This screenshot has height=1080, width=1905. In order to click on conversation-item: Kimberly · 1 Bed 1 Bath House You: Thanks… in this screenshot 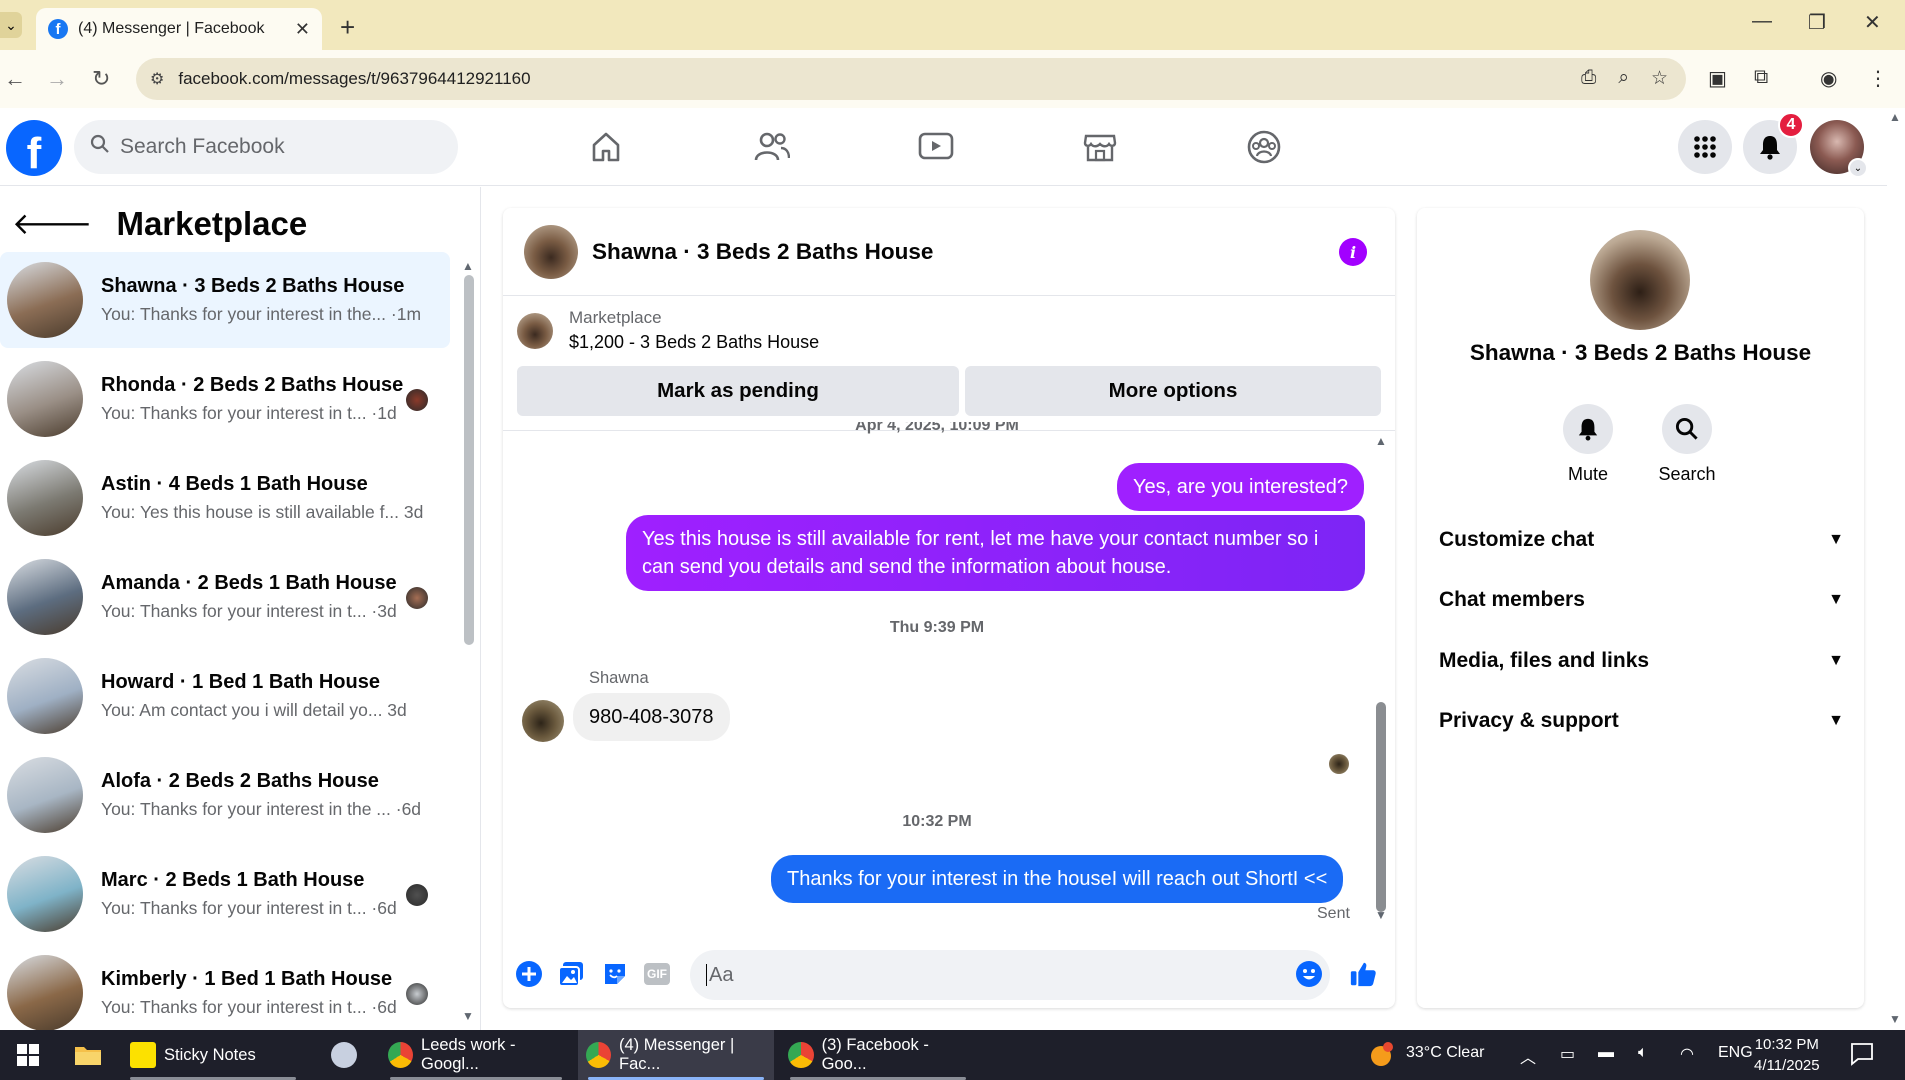, I will do `click(225, 987)`.